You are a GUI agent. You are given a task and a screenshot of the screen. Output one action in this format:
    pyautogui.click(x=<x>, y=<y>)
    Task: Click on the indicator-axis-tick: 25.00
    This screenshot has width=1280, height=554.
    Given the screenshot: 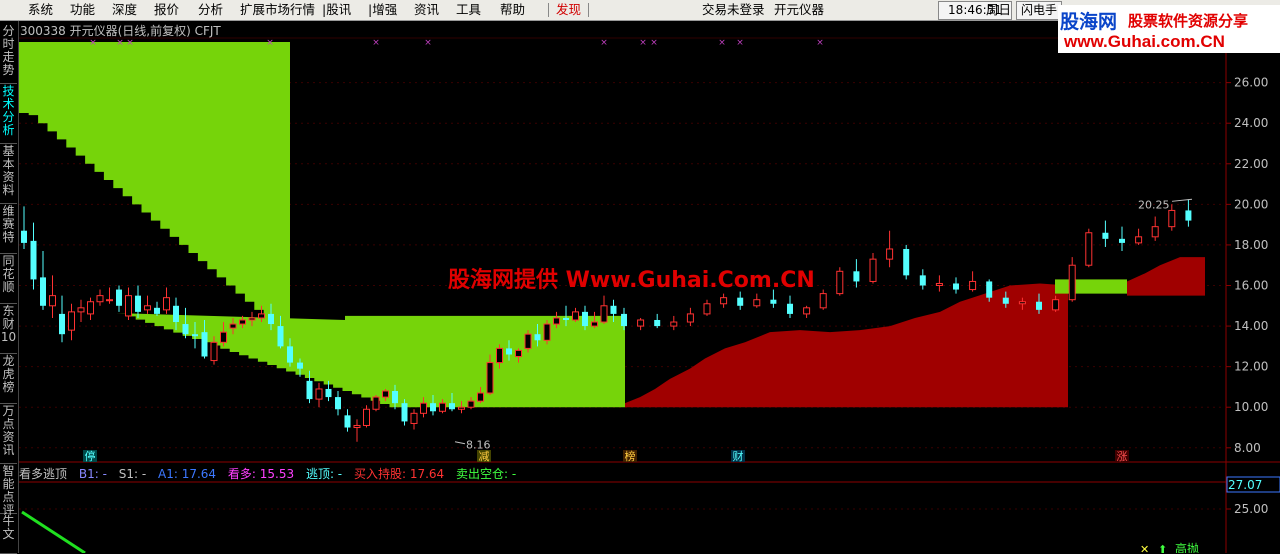 What is the action you would take?
    pyautogui.click(x=1251, y=509)
    